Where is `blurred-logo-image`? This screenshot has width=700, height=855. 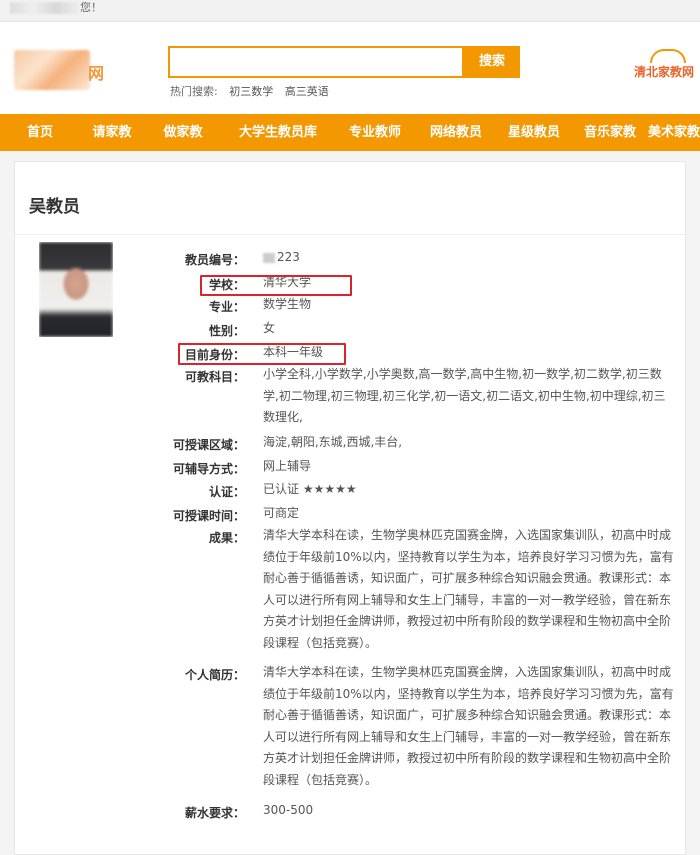
blurred-logo-image is located at coordinates (52, 70).